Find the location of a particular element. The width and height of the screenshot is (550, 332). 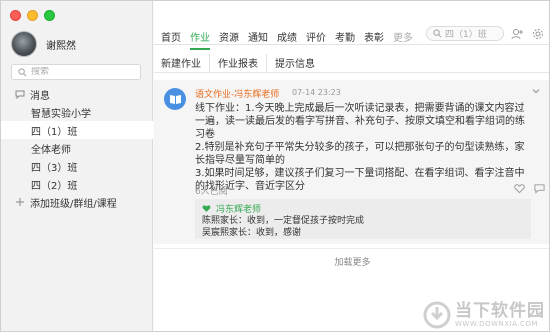

new-homework-button: 新建作业 is located at coordinates (182, 62).